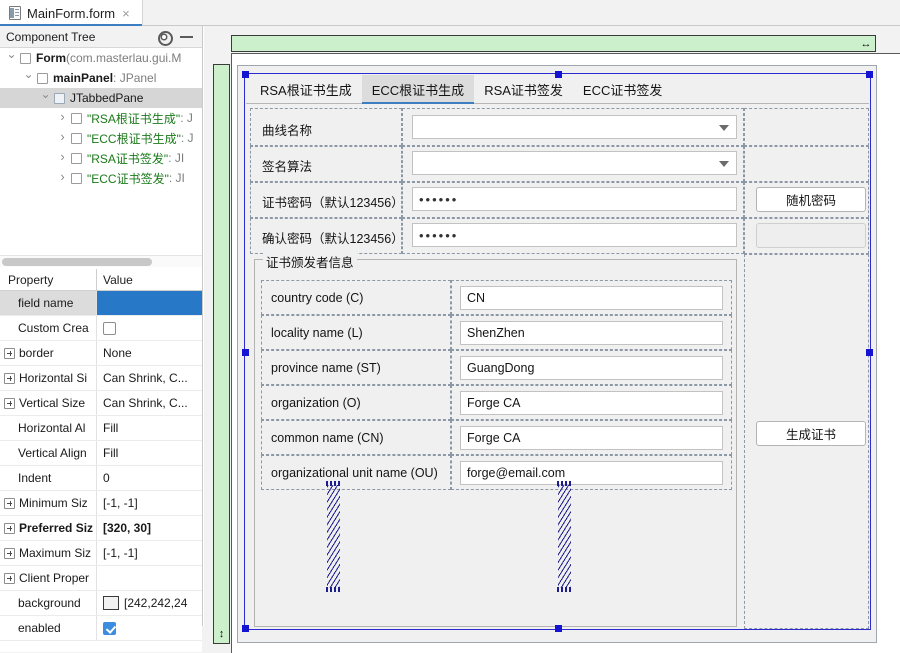  Describe the element at coordinates (869, 352) in the screenshot. I see `selection-handle-mid-right` at that location.